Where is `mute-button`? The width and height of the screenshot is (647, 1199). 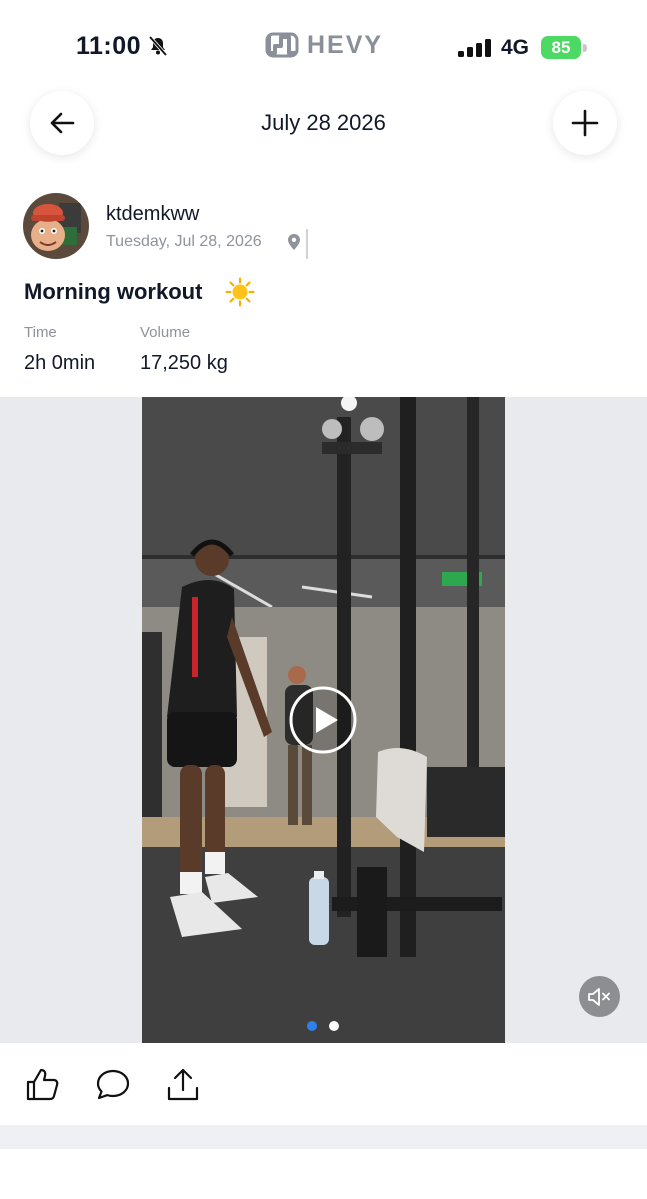
mute-button is located at coordinates (599, 996).